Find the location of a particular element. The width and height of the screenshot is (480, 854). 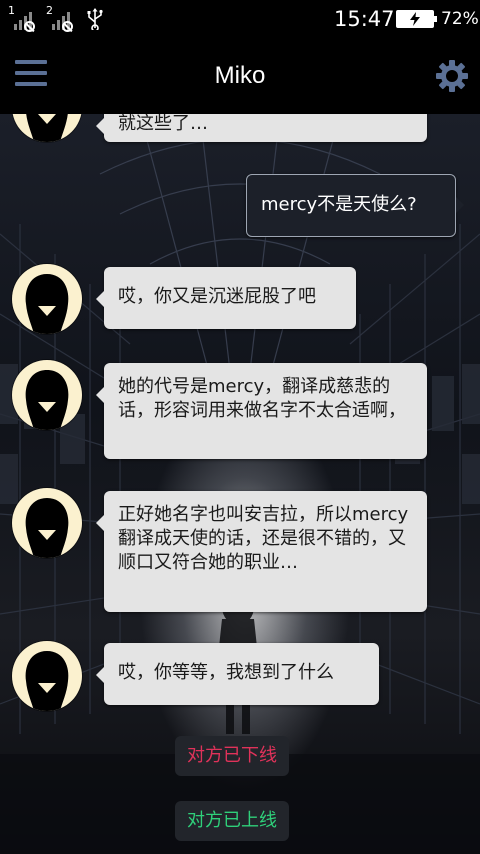

notice-text: 对方已上线 is located at coordinates (232, 820).